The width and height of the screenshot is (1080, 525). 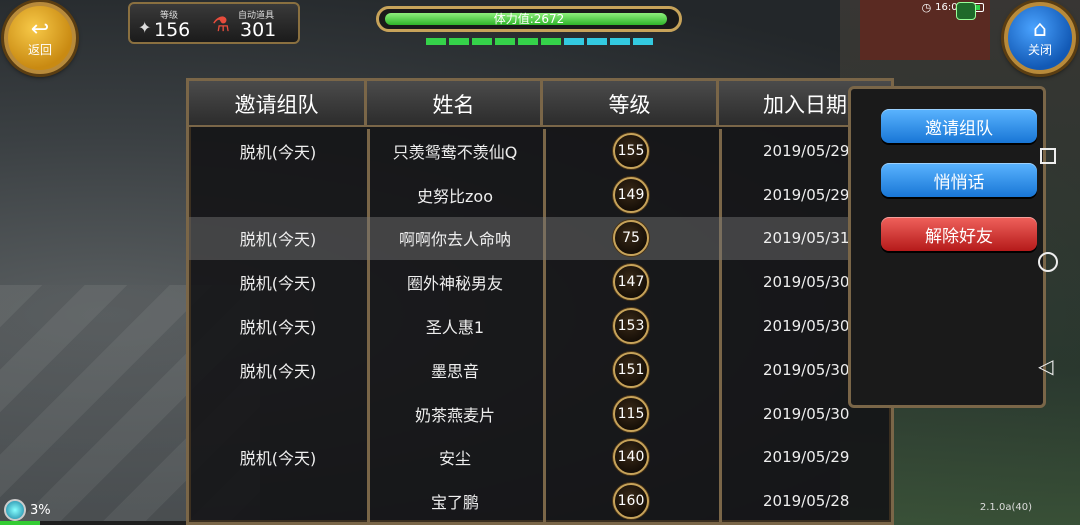 I want to click on stamina-text: 体力值:2672, so click(x=529, y=19).